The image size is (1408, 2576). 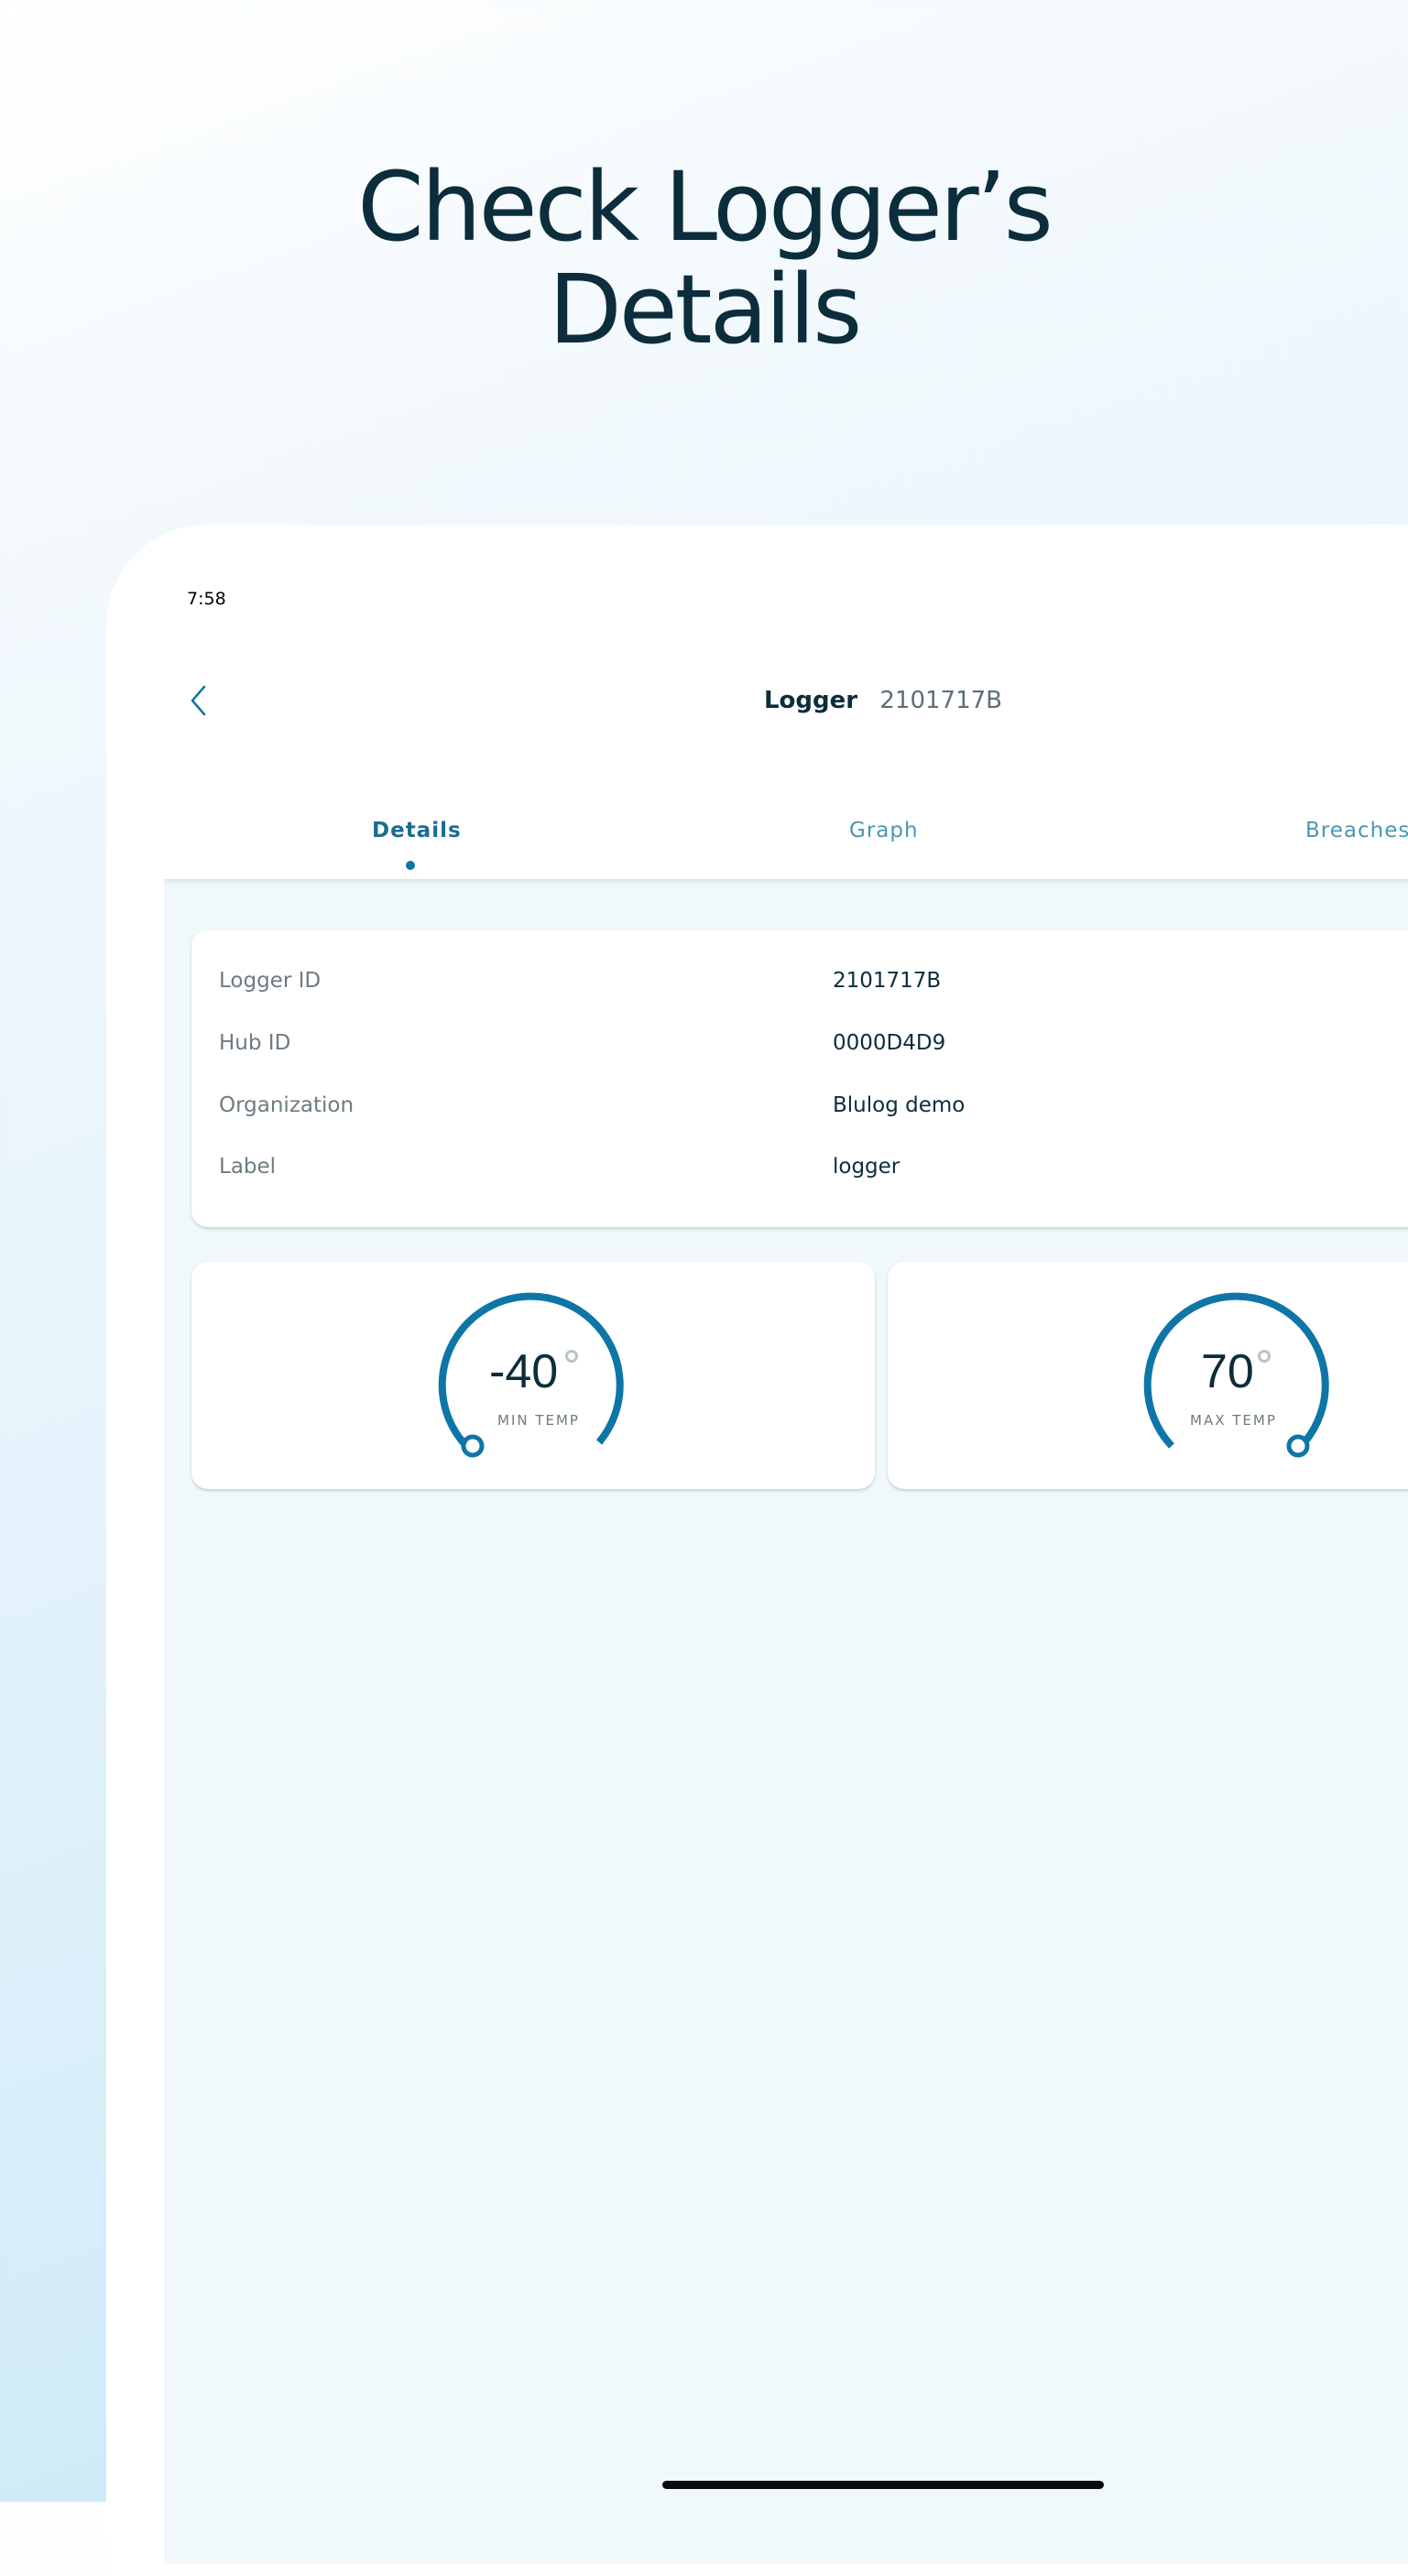 What do you see at coordinates (270, 981) in the screenshot?
I see `detail-label: Logger ID` at bounding box center [270, 981].